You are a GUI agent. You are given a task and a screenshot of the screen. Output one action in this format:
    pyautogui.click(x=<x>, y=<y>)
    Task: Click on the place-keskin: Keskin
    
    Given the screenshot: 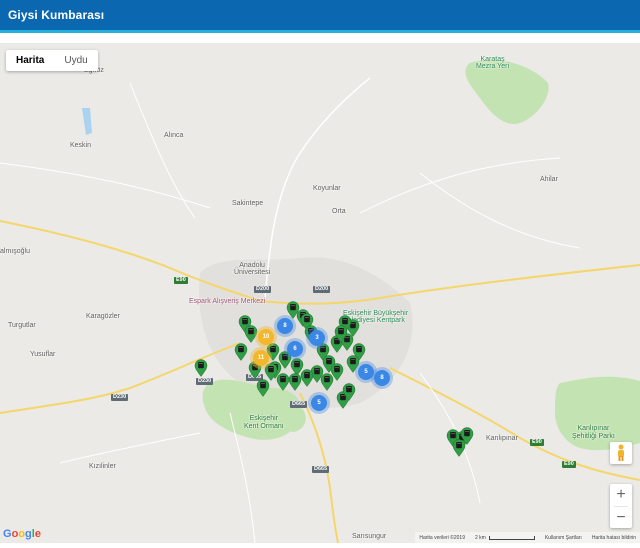 What is the action you would take?
    pyautogui.click(x=81, y=145)
    